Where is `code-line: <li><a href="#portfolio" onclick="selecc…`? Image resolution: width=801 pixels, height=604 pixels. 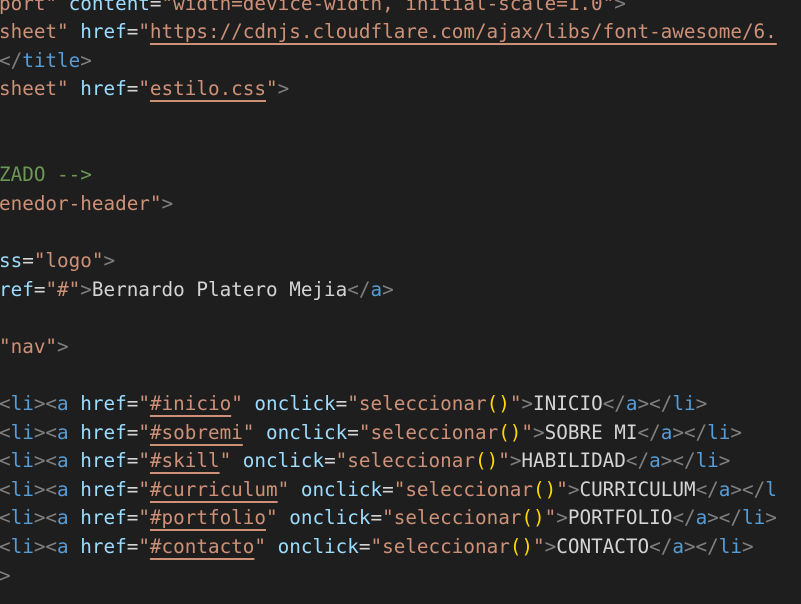 code-line: <li><a href="#portfolio" onclick="selecc… is located at coordinates (388, 518).